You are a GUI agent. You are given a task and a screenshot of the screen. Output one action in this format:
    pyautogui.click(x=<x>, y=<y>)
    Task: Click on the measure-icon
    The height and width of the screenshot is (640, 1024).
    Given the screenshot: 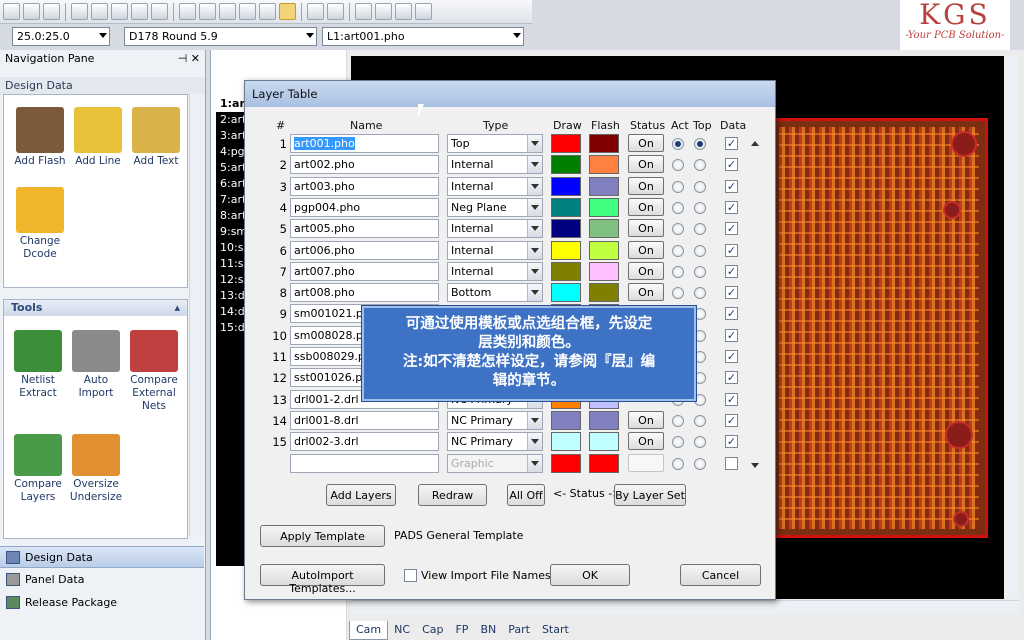 What is the action you would take?
    pyautogui.click(x=423, y=11)
    